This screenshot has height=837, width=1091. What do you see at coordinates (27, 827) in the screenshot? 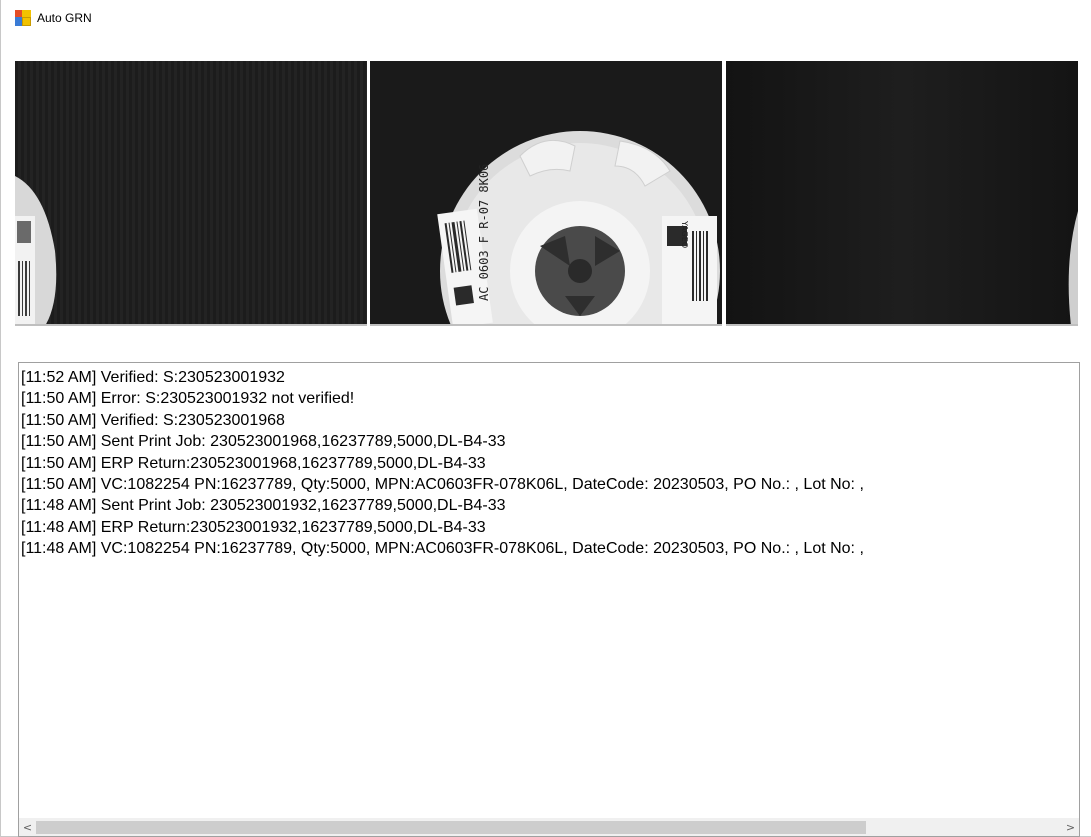
I see `scroll-left-arrow-icon: <` at bounding box center [27, 827].